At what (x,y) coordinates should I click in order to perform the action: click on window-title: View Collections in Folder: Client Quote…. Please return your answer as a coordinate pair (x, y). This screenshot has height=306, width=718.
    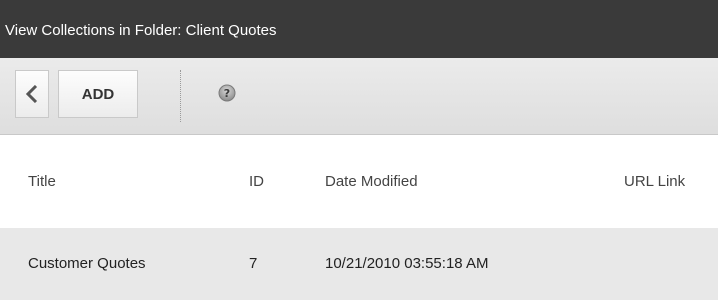
    Looking at the image, I should click on (141, 30).